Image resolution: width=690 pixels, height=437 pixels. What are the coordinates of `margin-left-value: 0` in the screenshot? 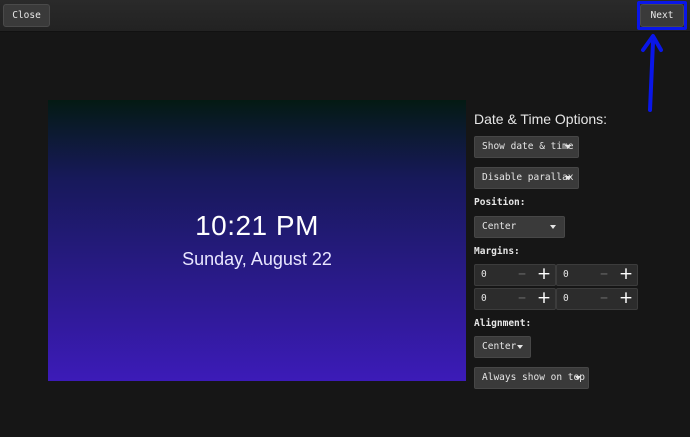 It's located at (566, 298).